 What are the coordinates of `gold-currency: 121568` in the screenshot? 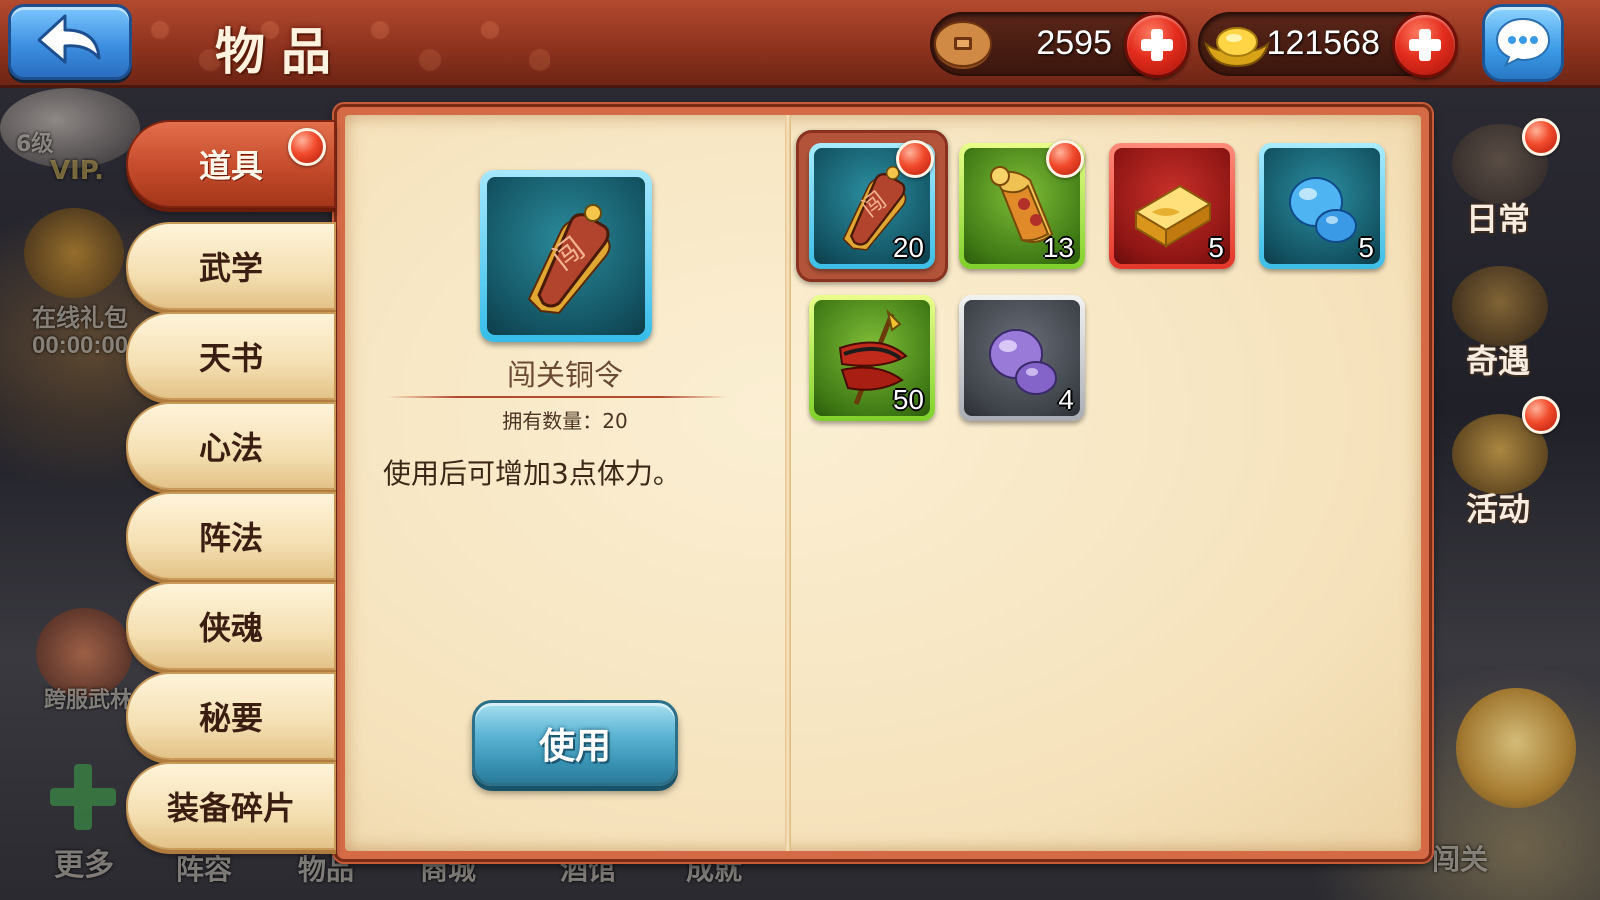 It's located at (1328, 45).